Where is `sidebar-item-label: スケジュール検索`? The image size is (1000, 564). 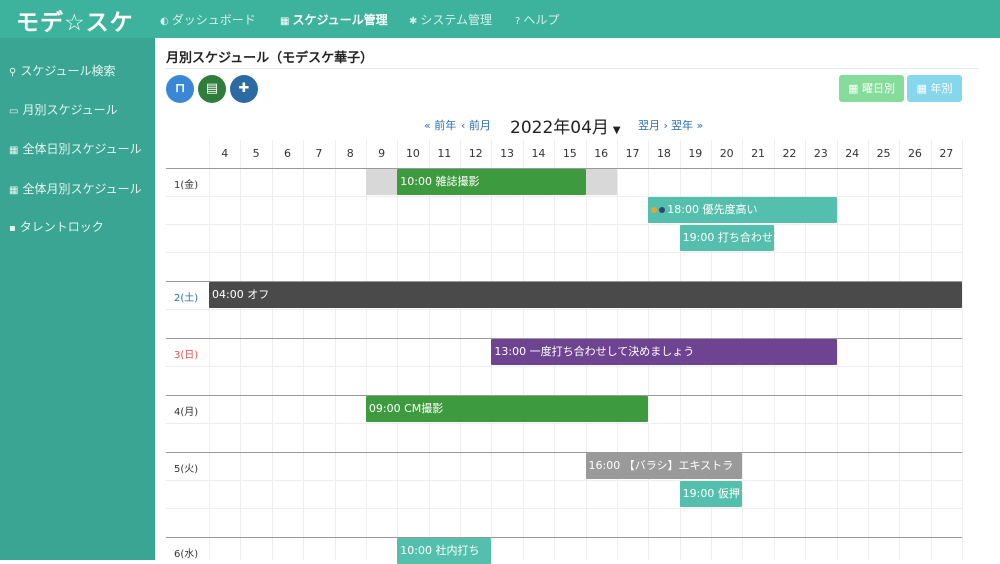
sidebar-item-label: スケジュール検索 is located at coordinates (68, 71).